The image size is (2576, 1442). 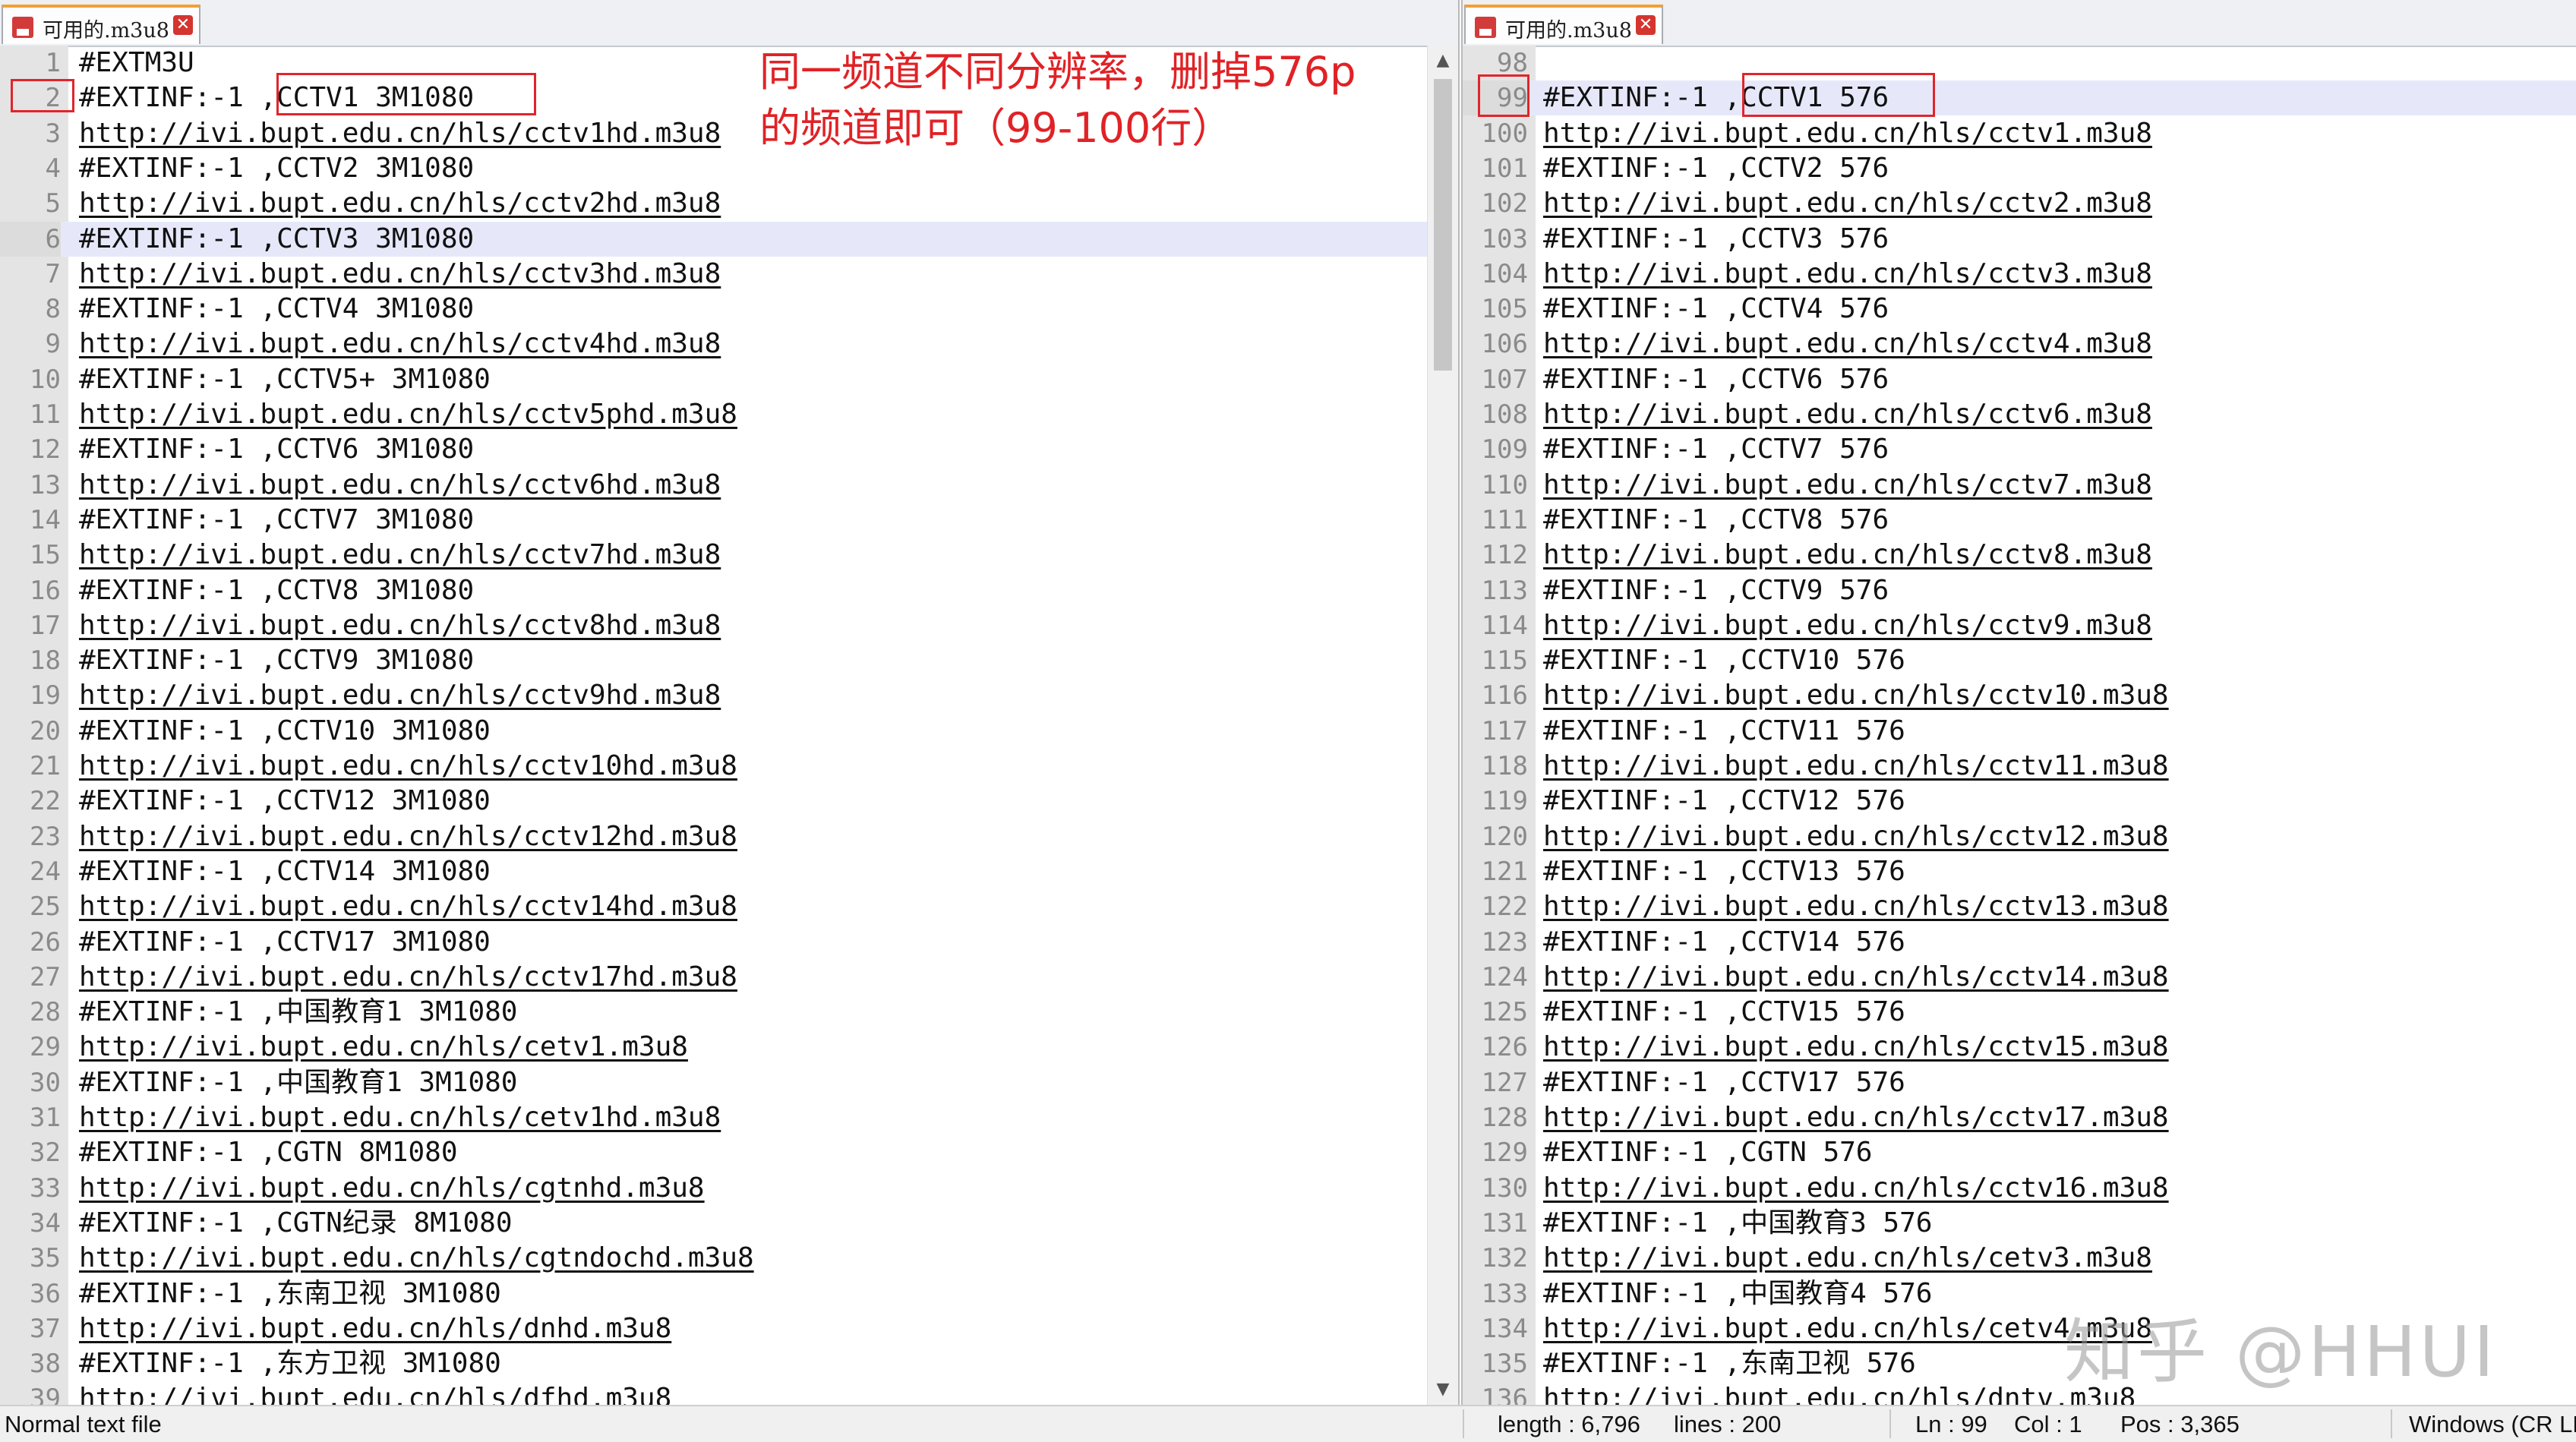 What do you see at coordinates (729, 275) in the screenshot?
I see `editor-line: 7 http://ivi.bupt.edu.cn/hls/cctv3hd.m3u8` at bounding box center [729, 275].